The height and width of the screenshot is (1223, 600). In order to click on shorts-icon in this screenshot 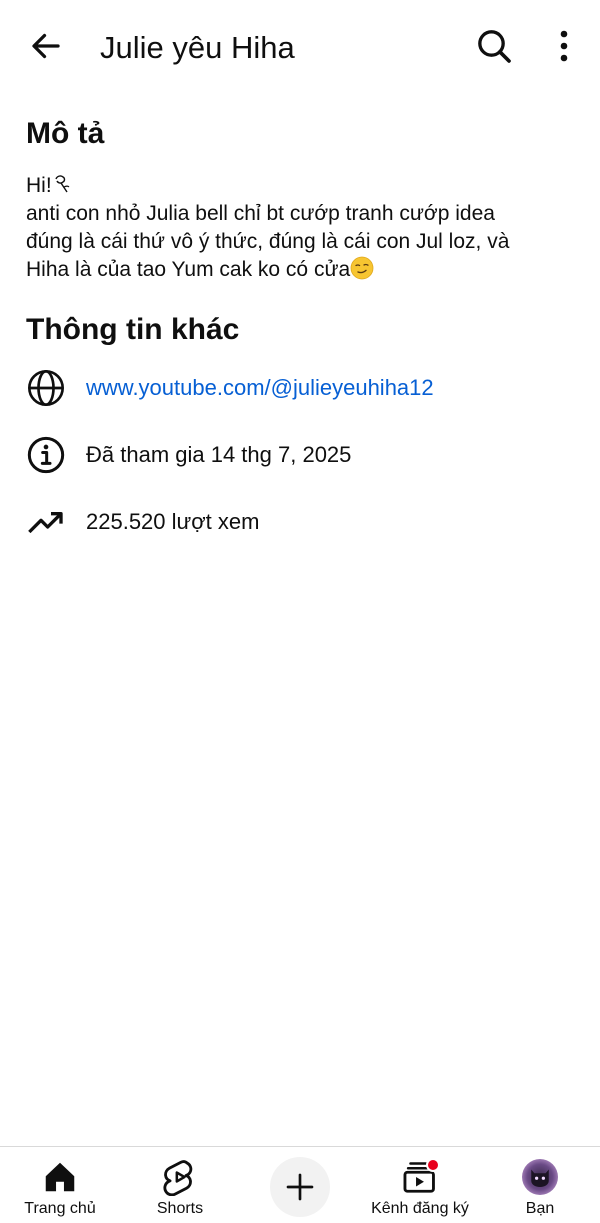, I will do `click(180, 1177)`.